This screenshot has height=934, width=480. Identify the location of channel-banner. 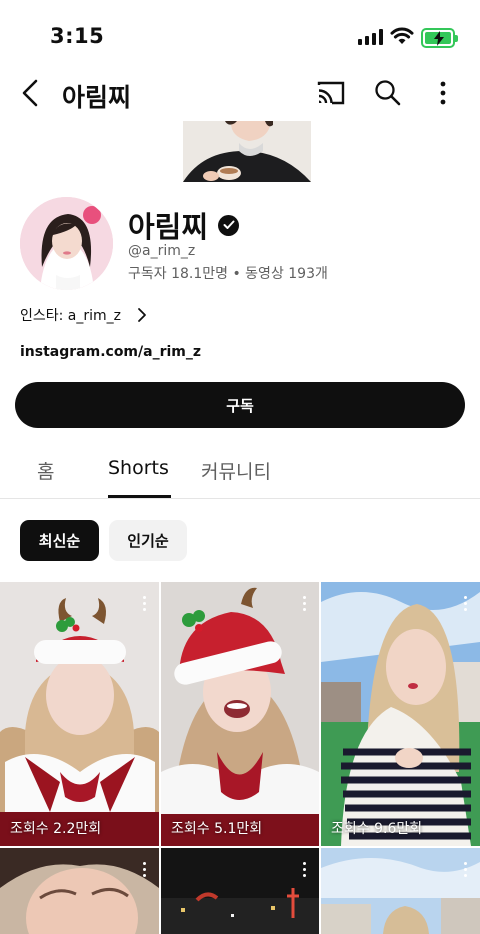
(247, 151).